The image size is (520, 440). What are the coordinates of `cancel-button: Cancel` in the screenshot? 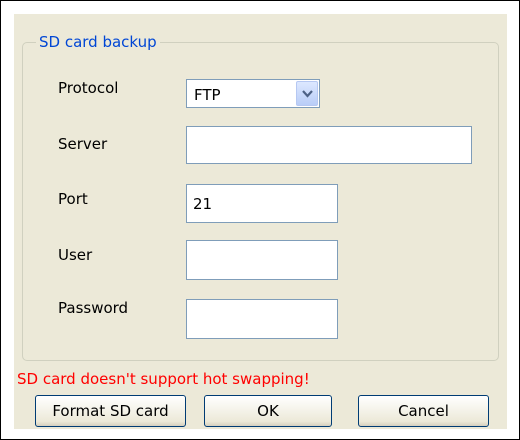 It's located at (423, 411).